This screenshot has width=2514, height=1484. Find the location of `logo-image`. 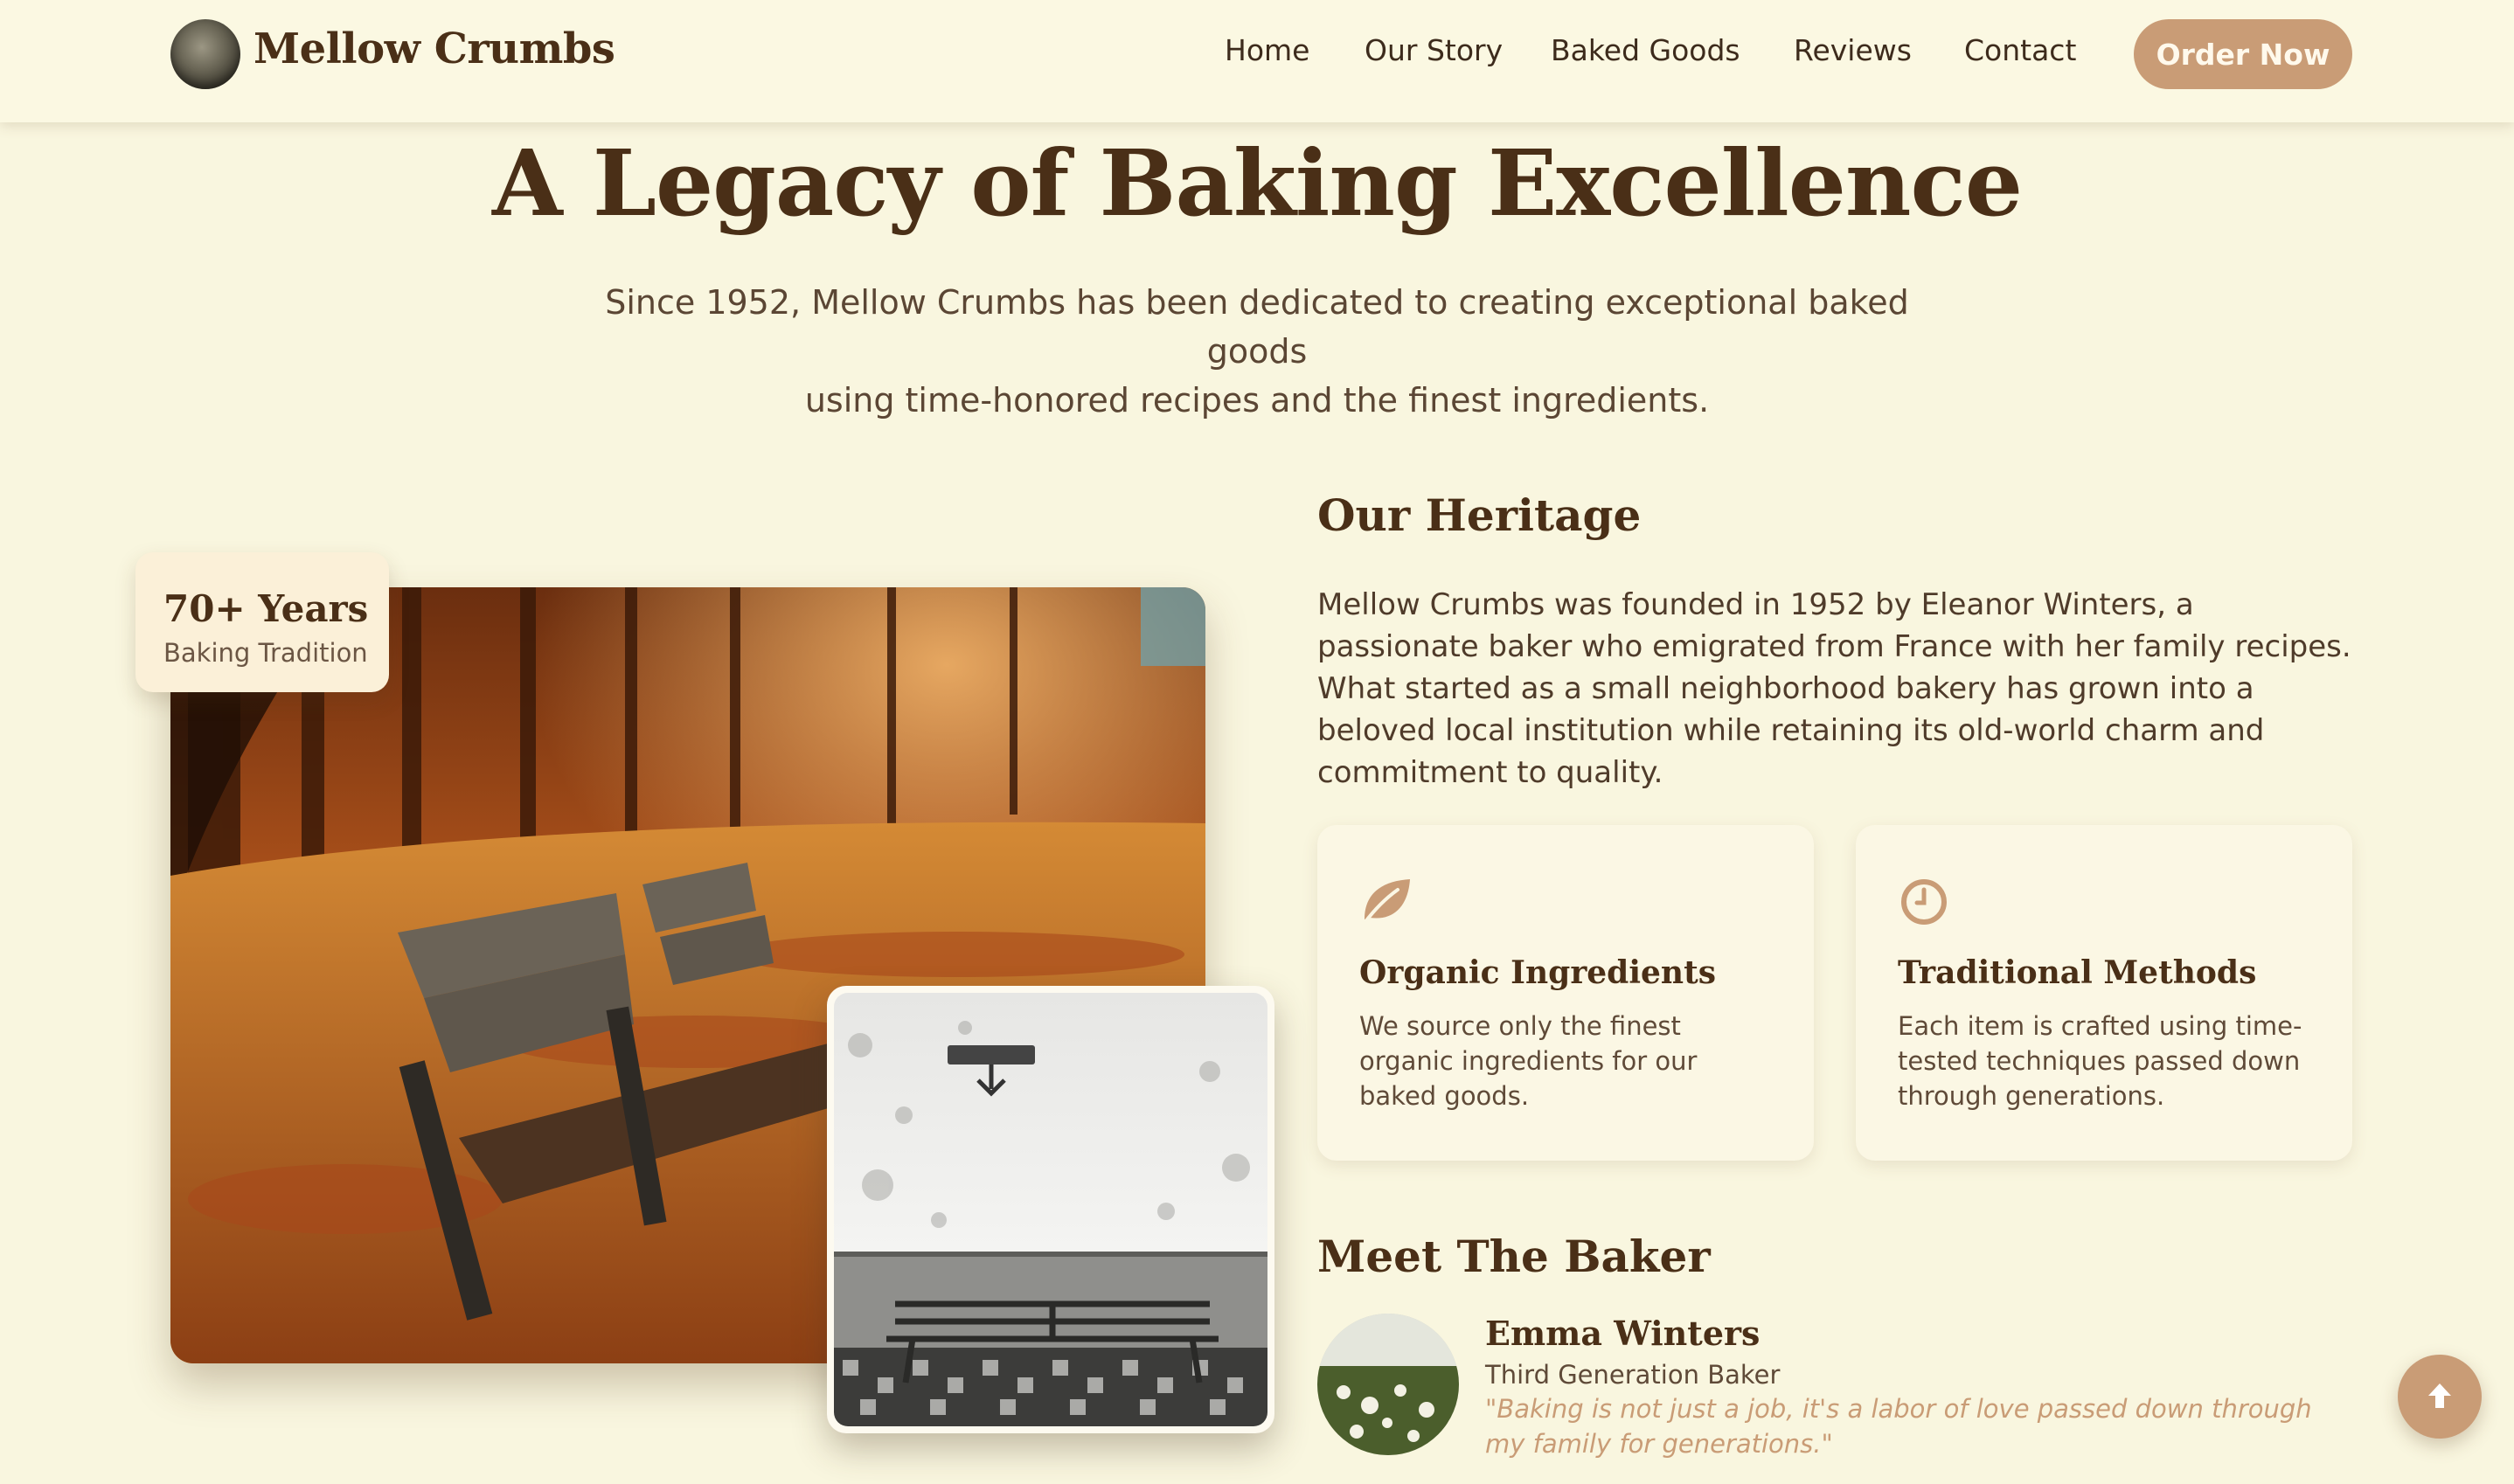

logo-image is located at coordinates (205, 54).